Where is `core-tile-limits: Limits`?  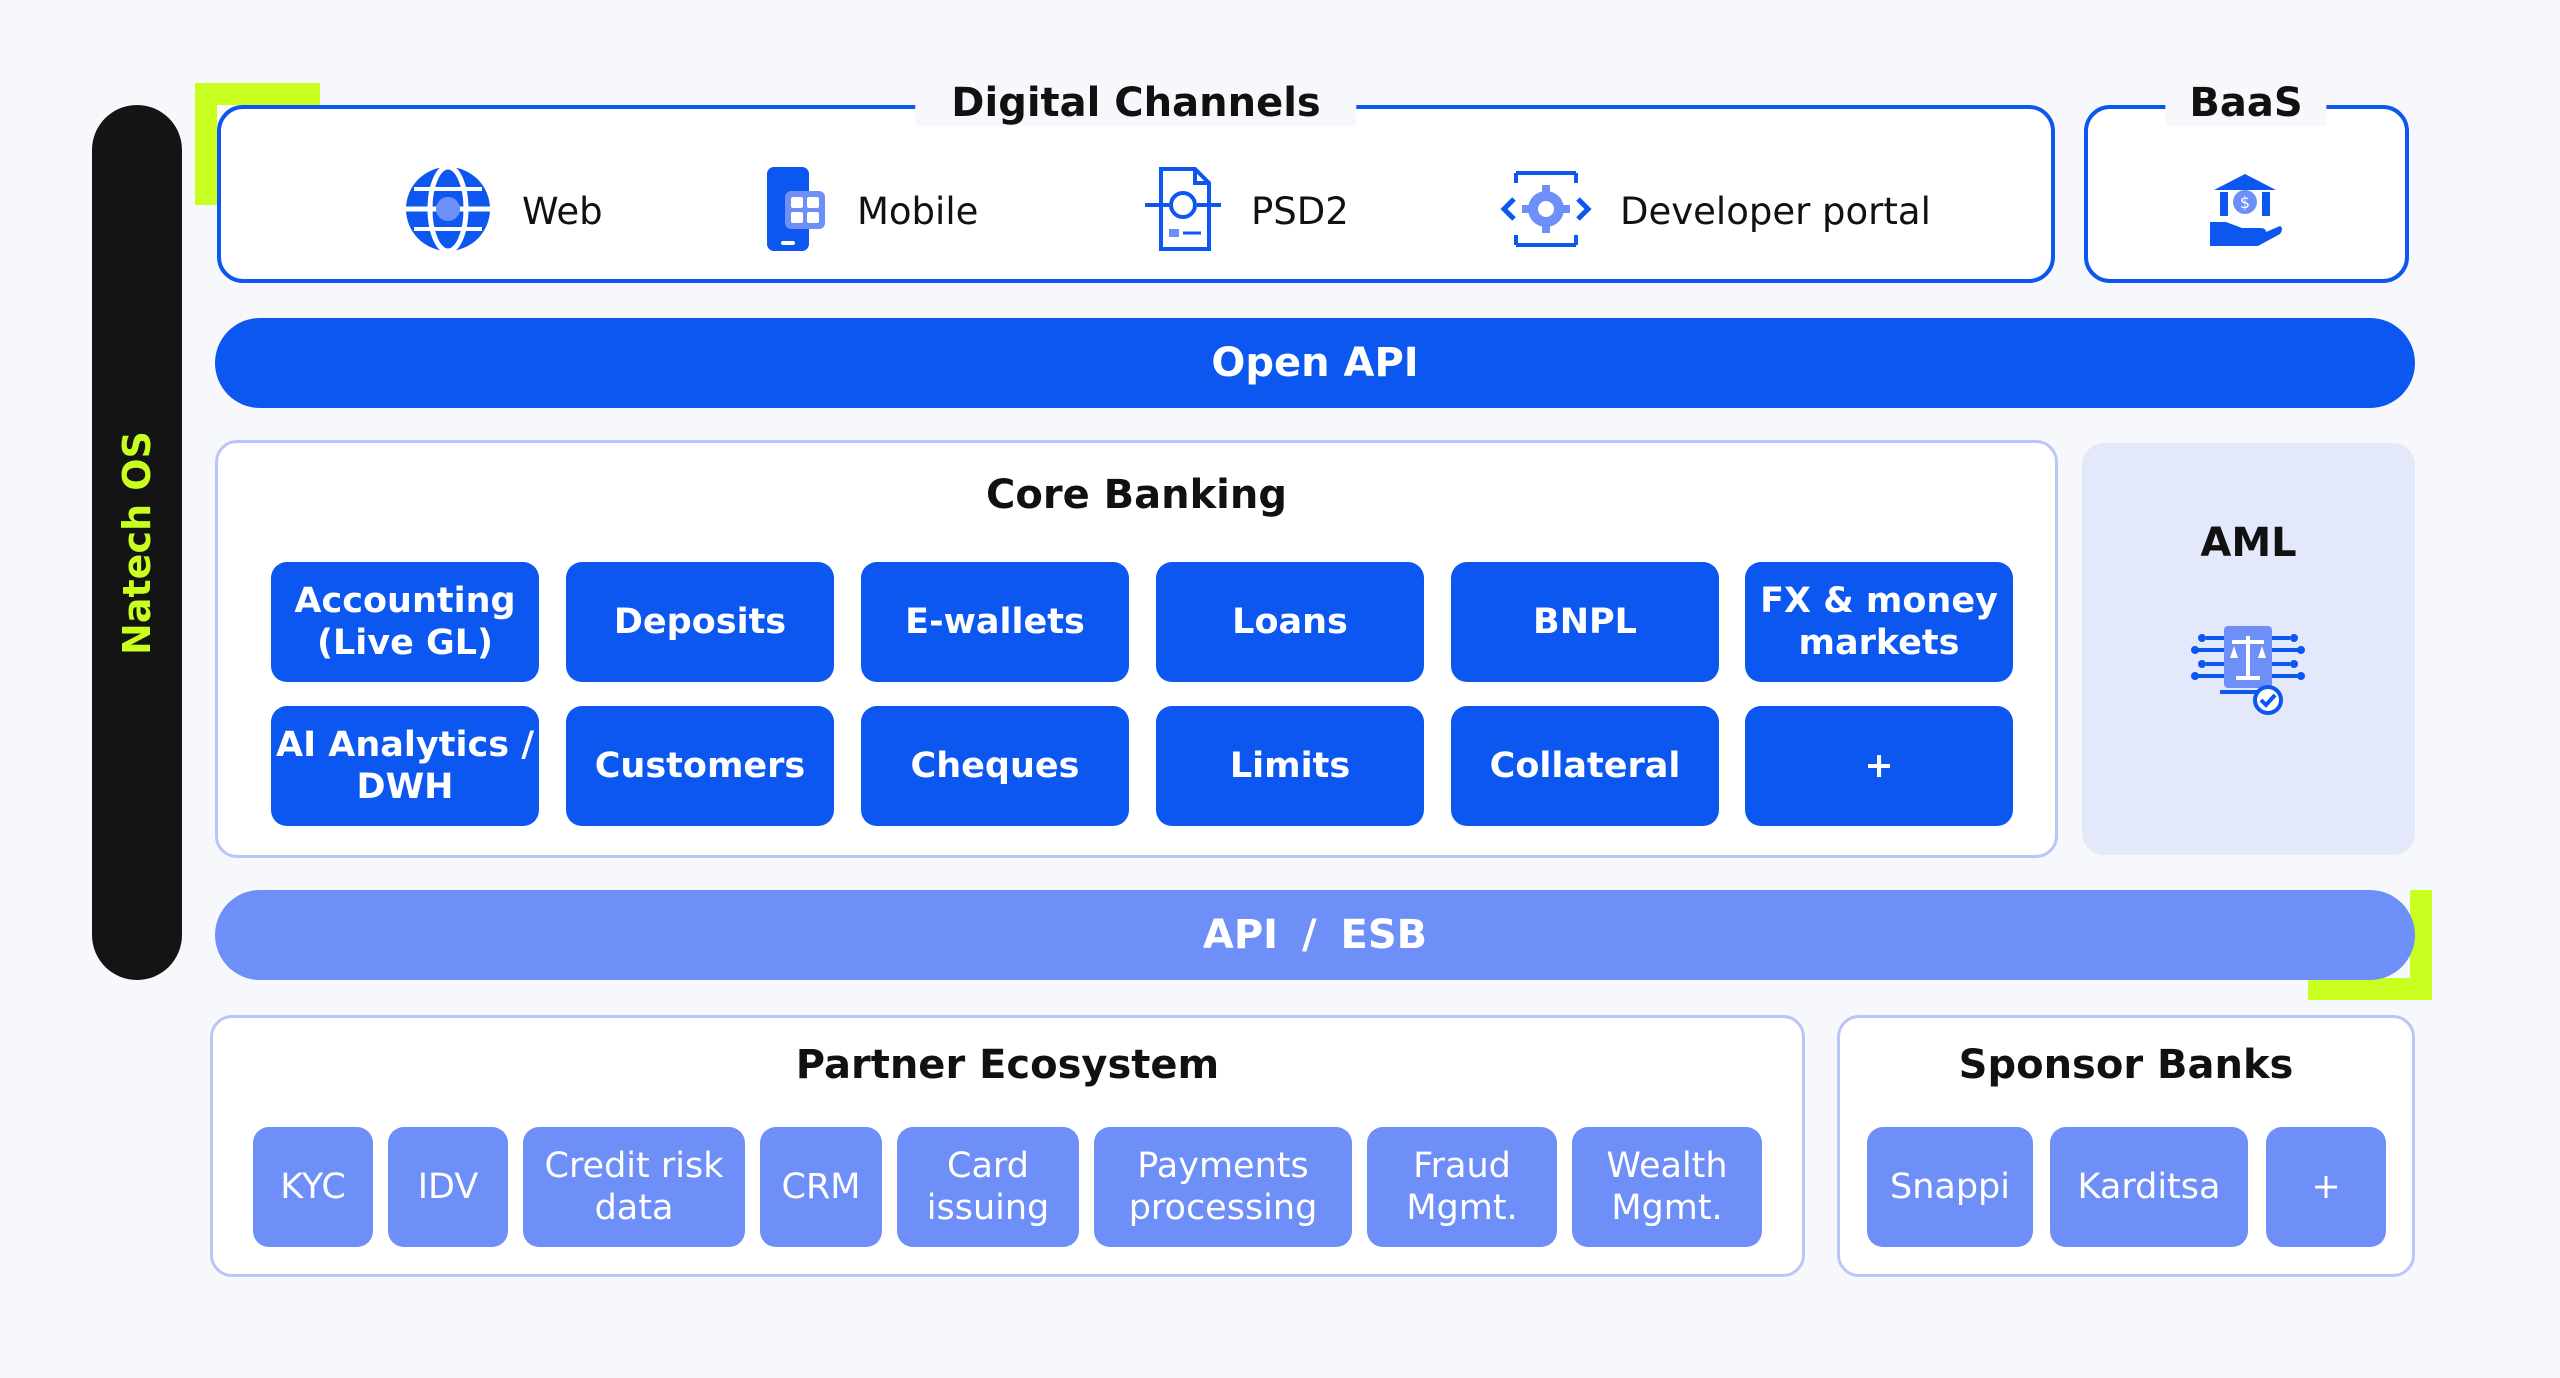
core-tile-limits: Limits is located at coordinates (1290, 766).